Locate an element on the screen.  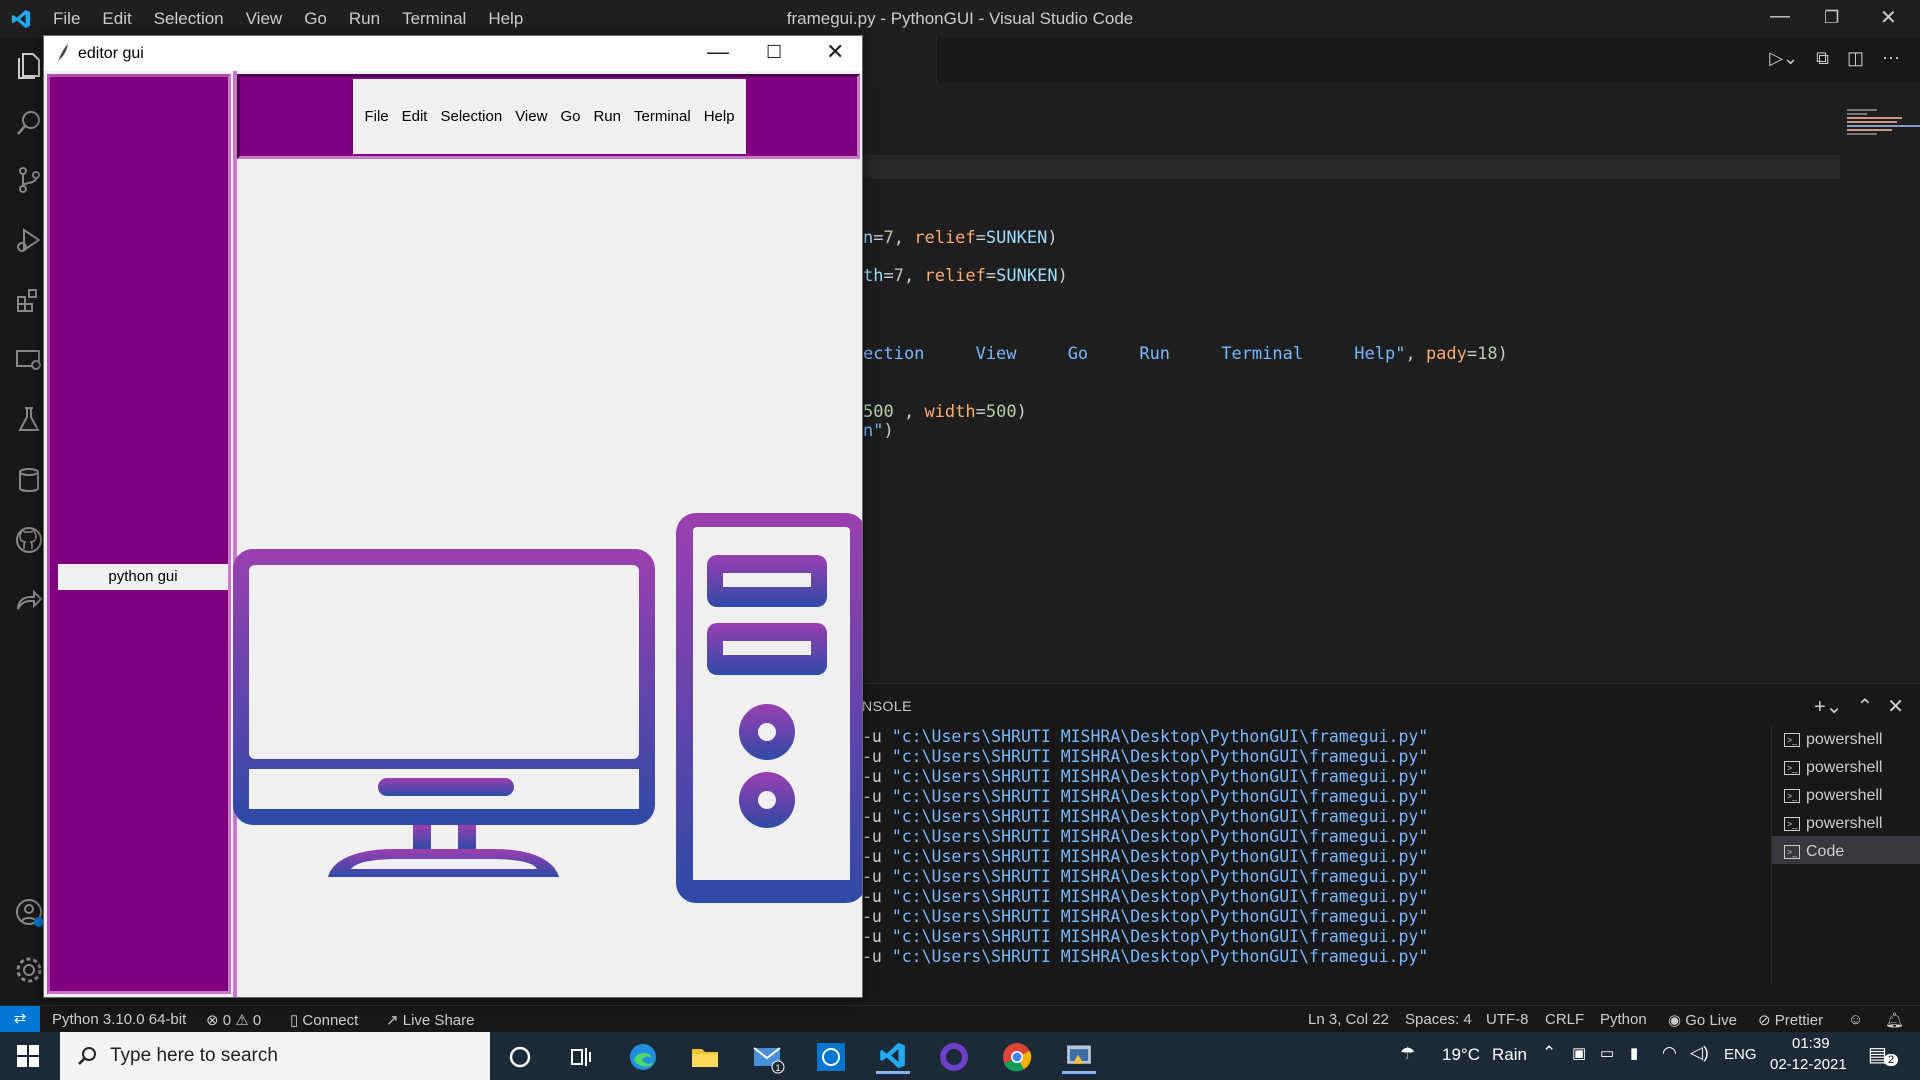
vscode-taskbar-icon is located at coordinates (893, 1057).